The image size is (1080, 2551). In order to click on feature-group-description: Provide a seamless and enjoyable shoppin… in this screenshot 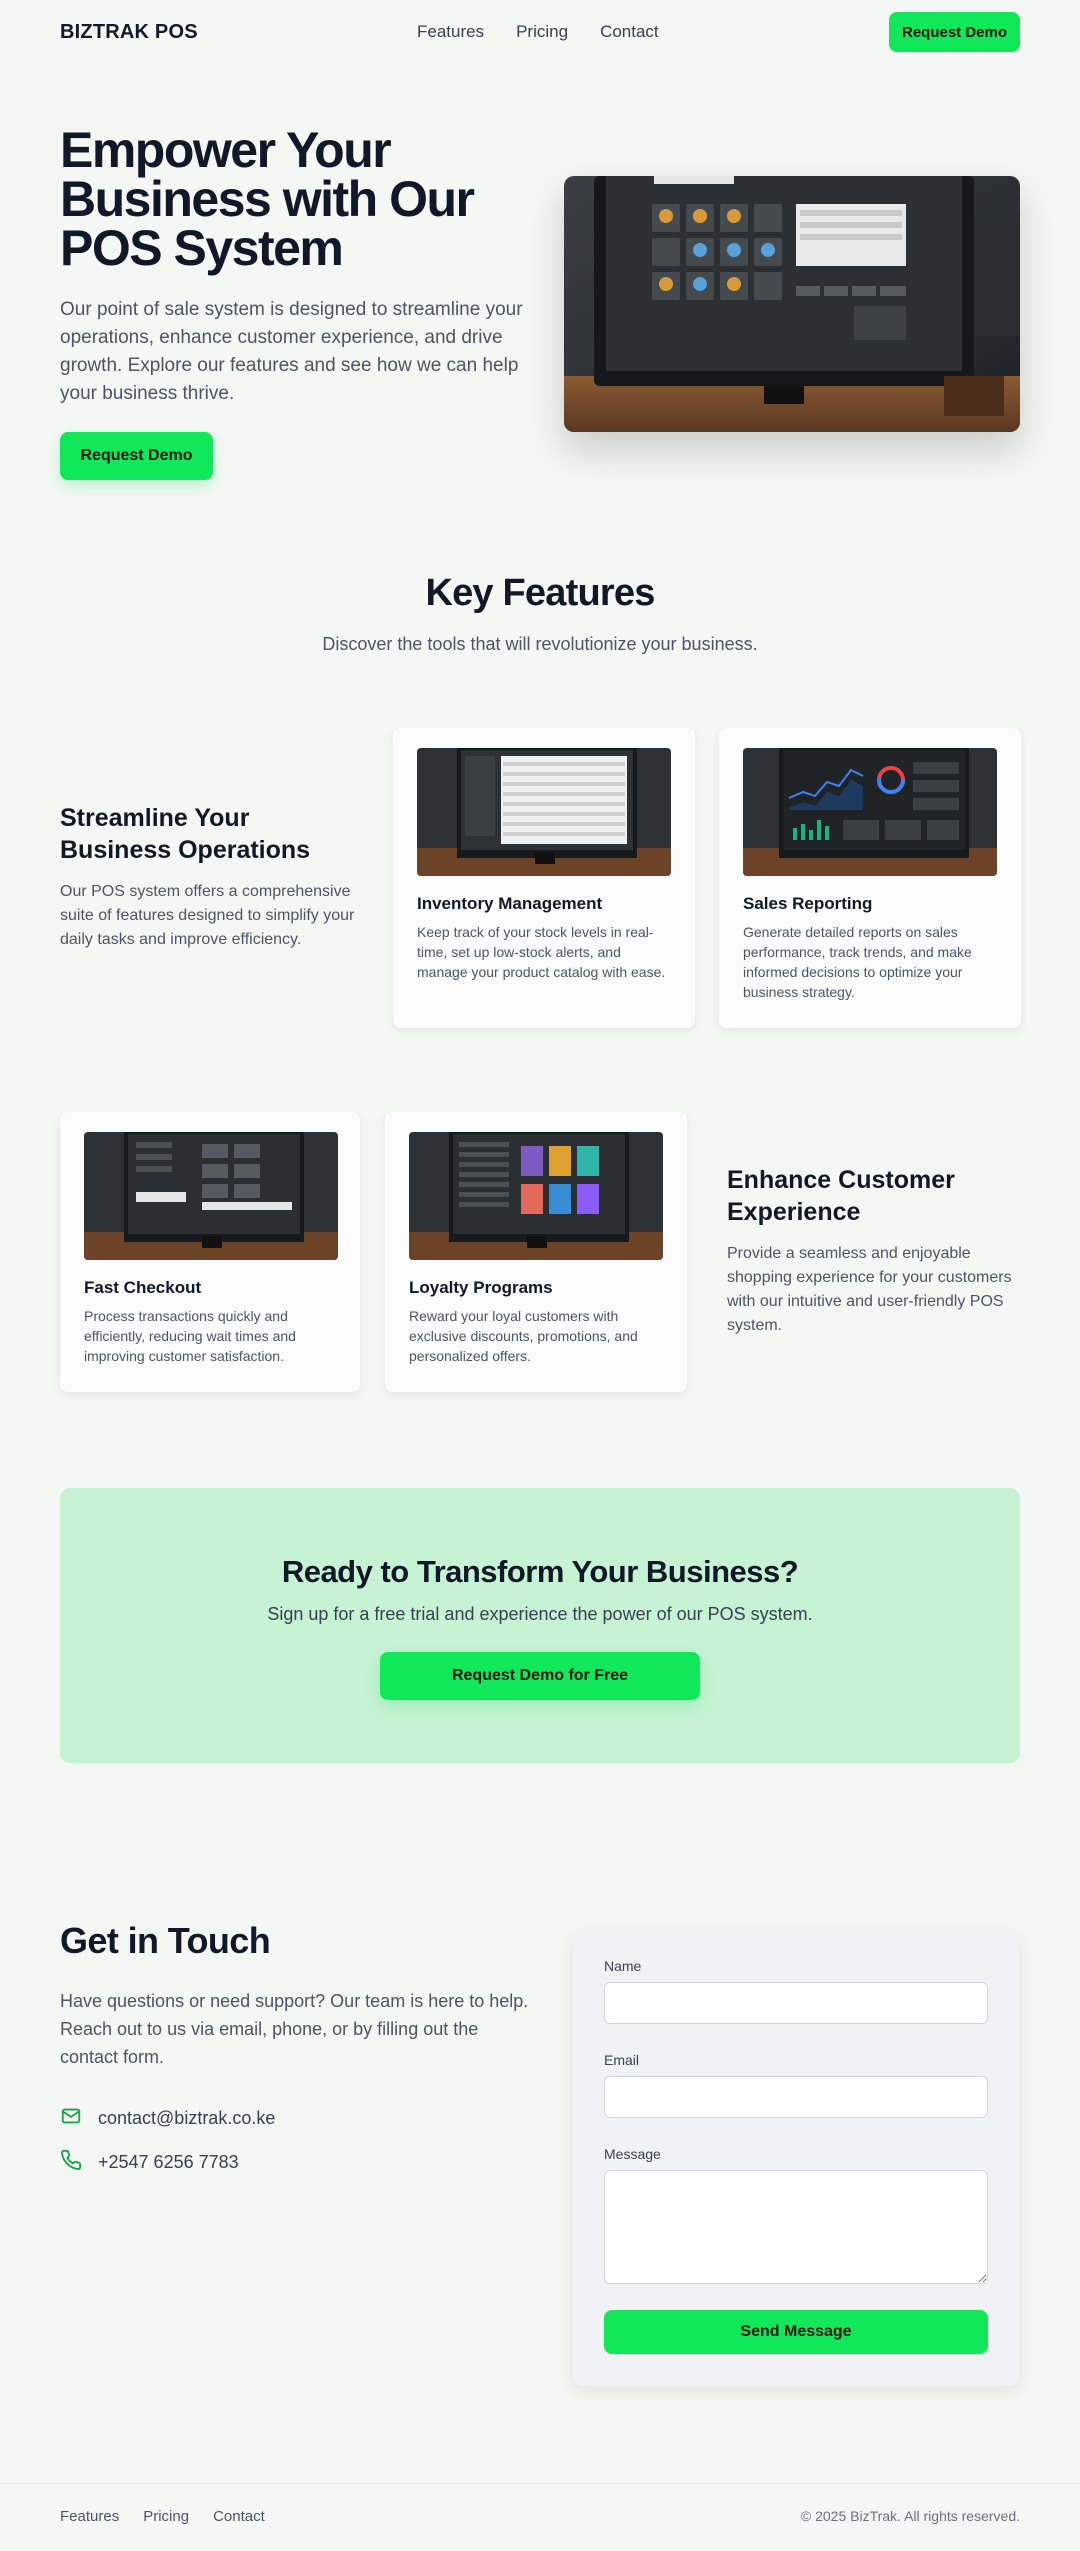, I will do `click(869, 1289)`.